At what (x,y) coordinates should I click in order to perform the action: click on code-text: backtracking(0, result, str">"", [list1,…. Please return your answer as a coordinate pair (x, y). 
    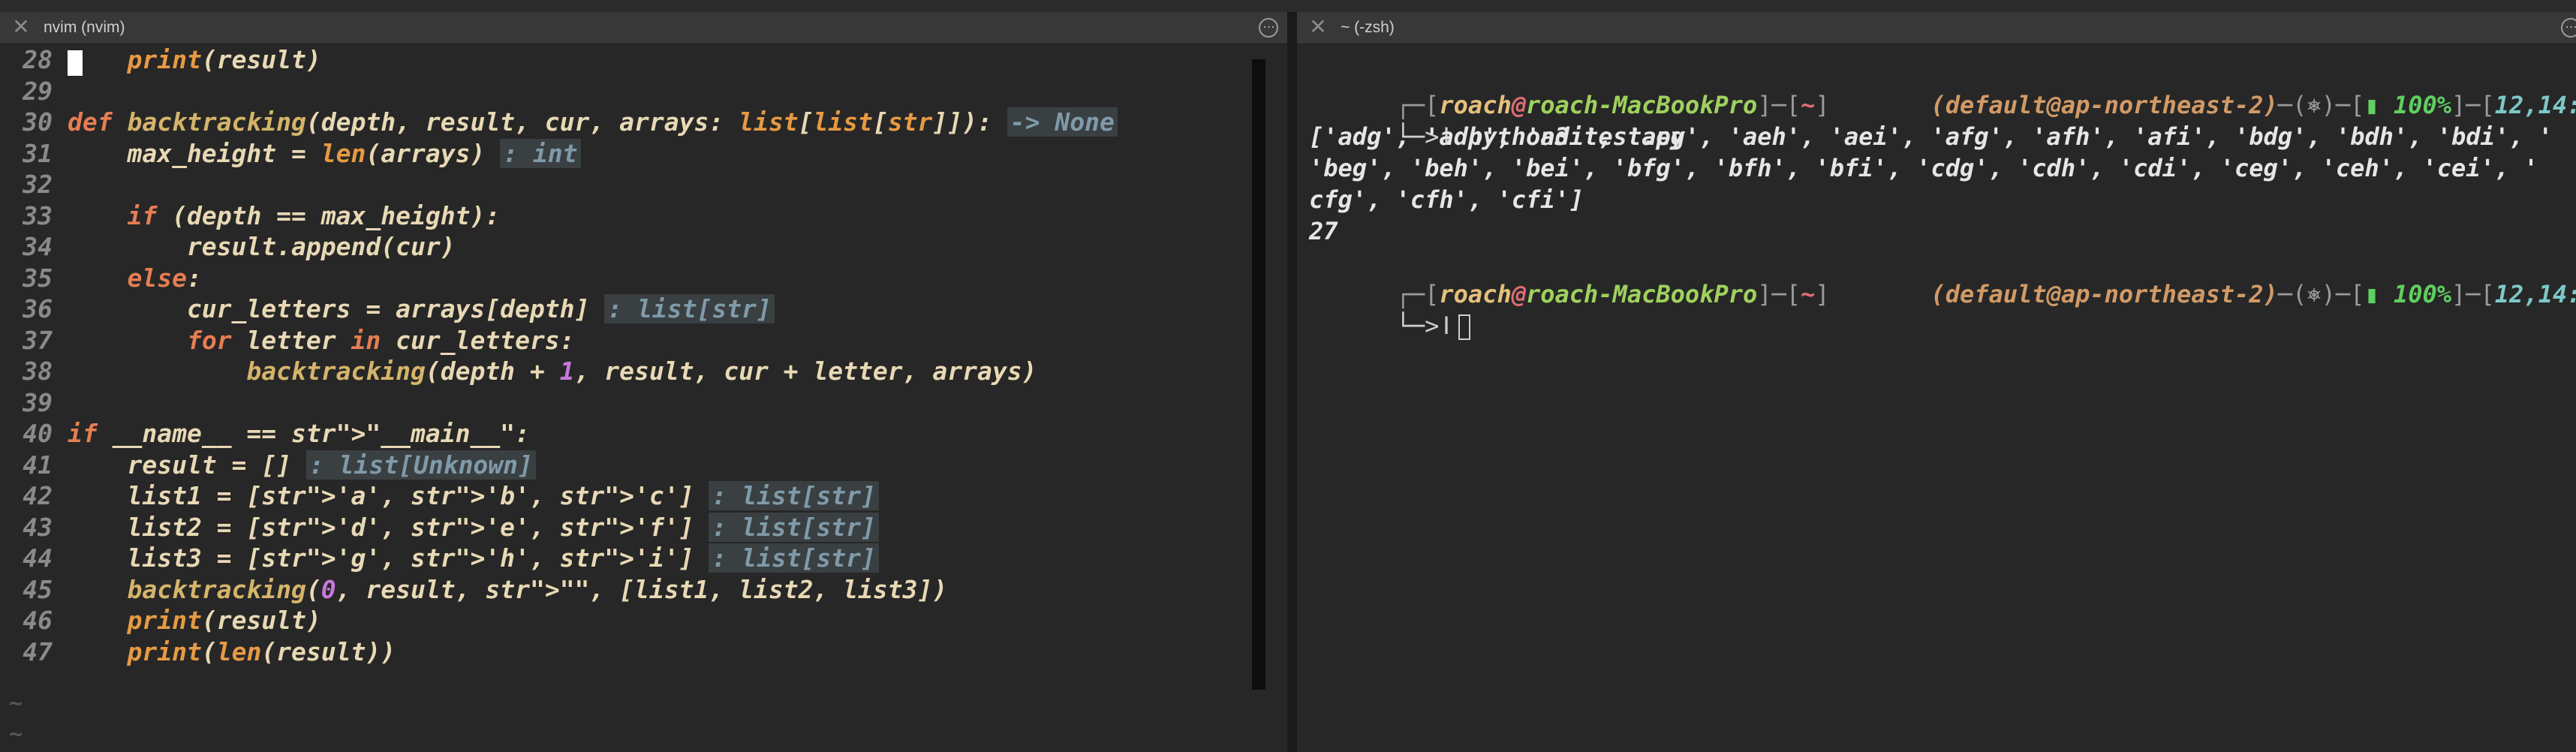
    Looking at the image, I should click on (537, 589).